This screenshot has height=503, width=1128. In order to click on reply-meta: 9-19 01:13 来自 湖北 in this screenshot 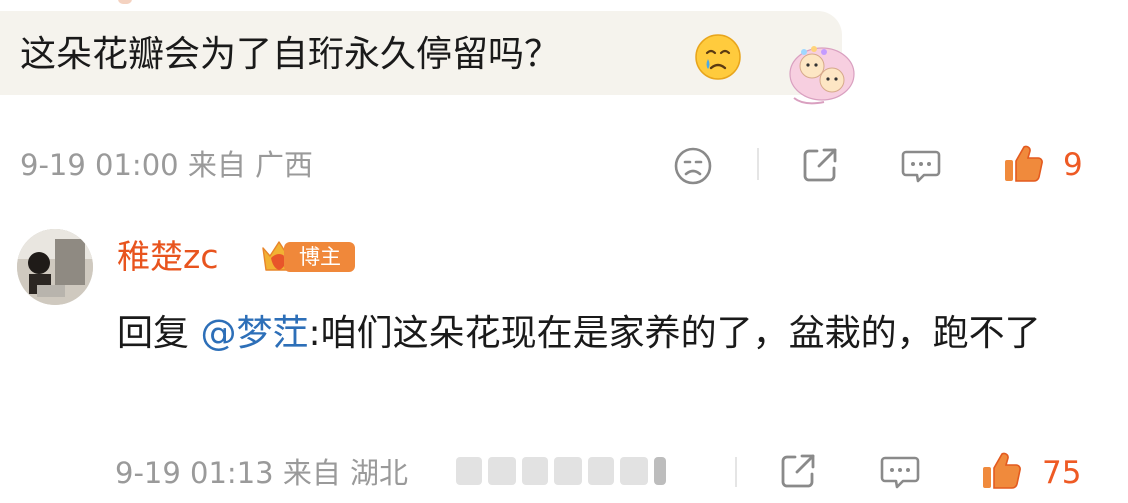, I will do `click(262, 473)`.